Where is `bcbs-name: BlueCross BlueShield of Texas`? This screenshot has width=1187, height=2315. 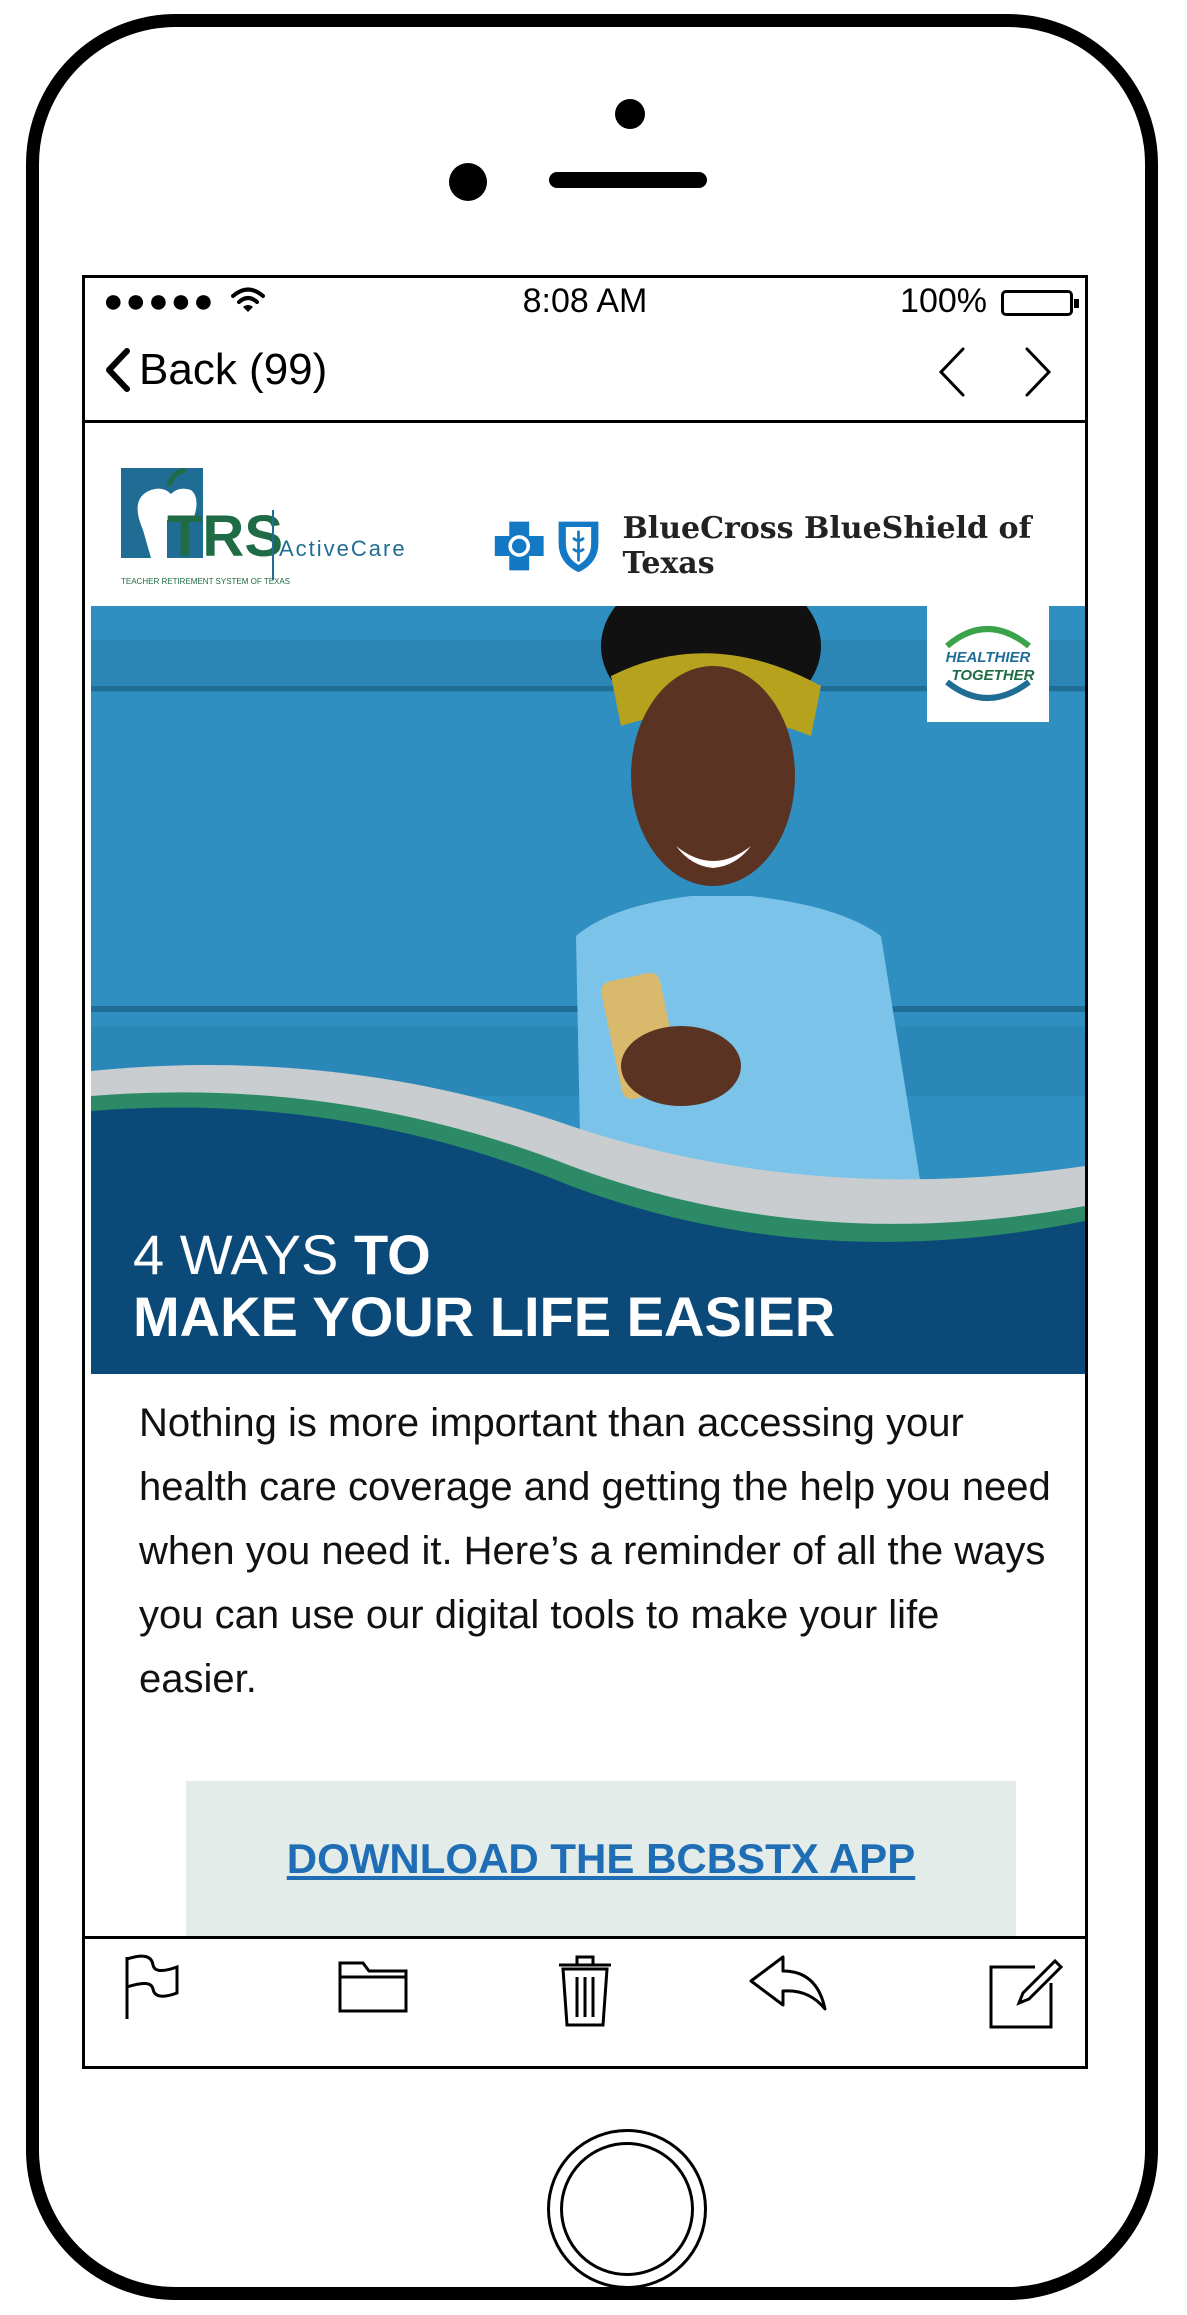
bcbs-name: BlueCross BlueShield of Texas is located at coordinates (827, 546).